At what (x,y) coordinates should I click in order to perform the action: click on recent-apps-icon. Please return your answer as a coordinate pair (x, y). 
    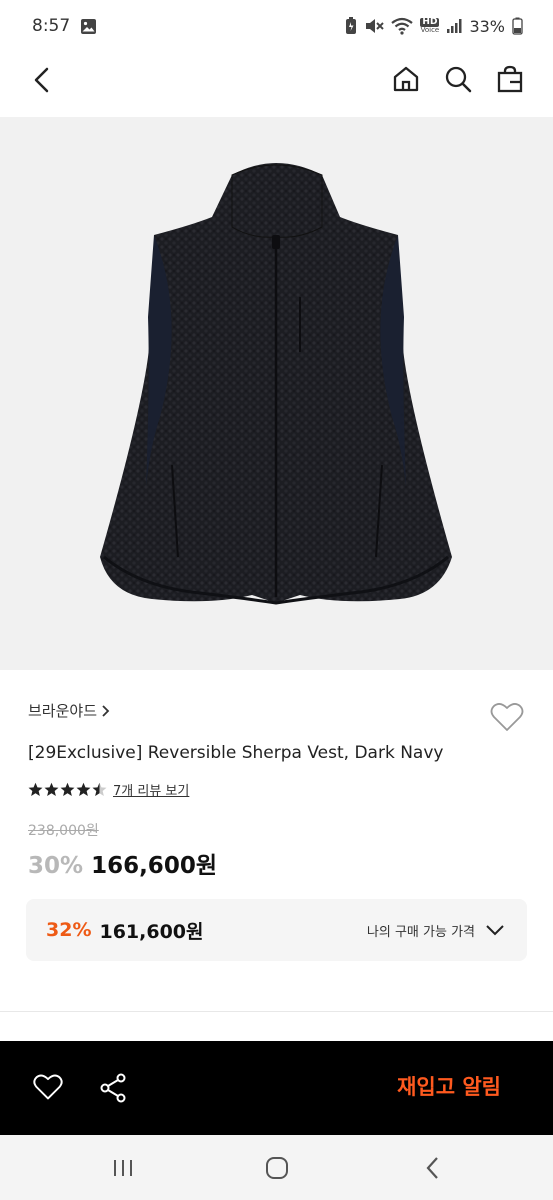
    Looking at the image, I should click on (123, 1168).